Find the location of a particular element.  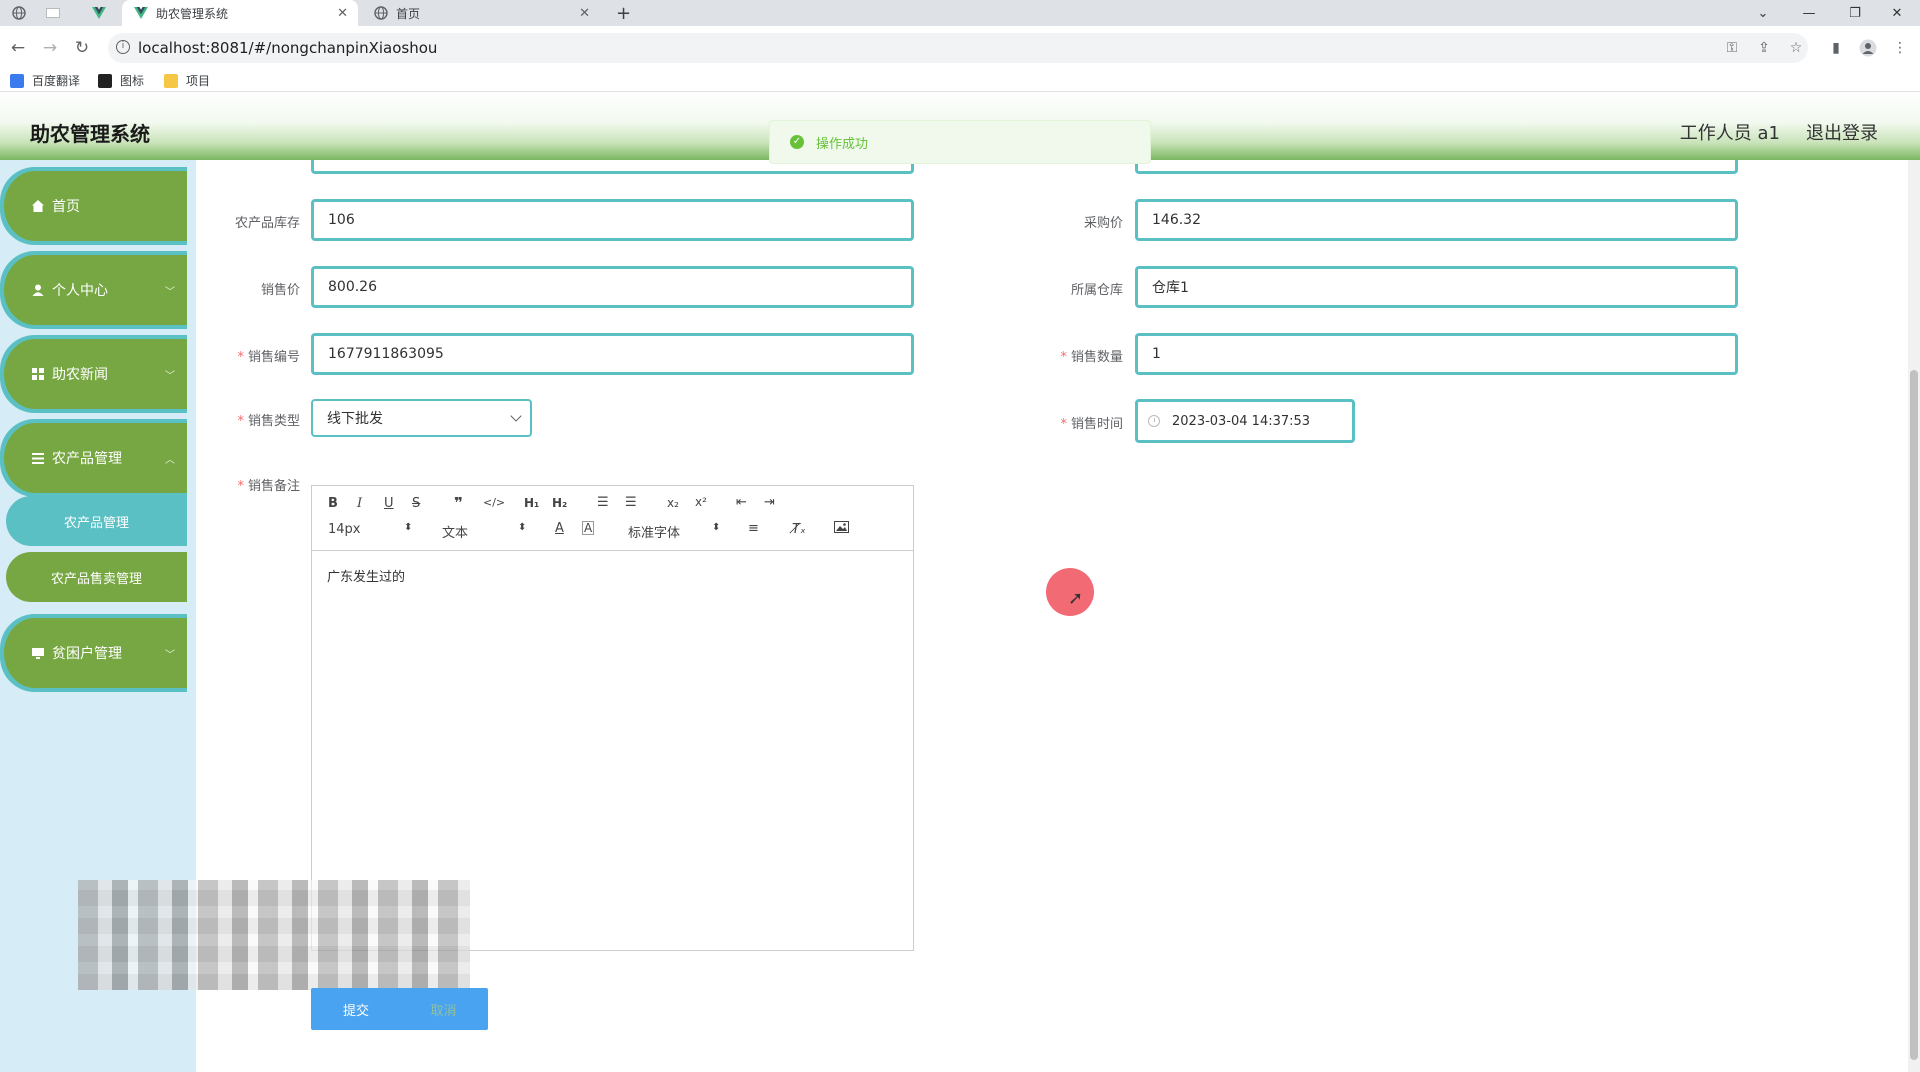

forward-icon: → is located at coordinates (50, 48).